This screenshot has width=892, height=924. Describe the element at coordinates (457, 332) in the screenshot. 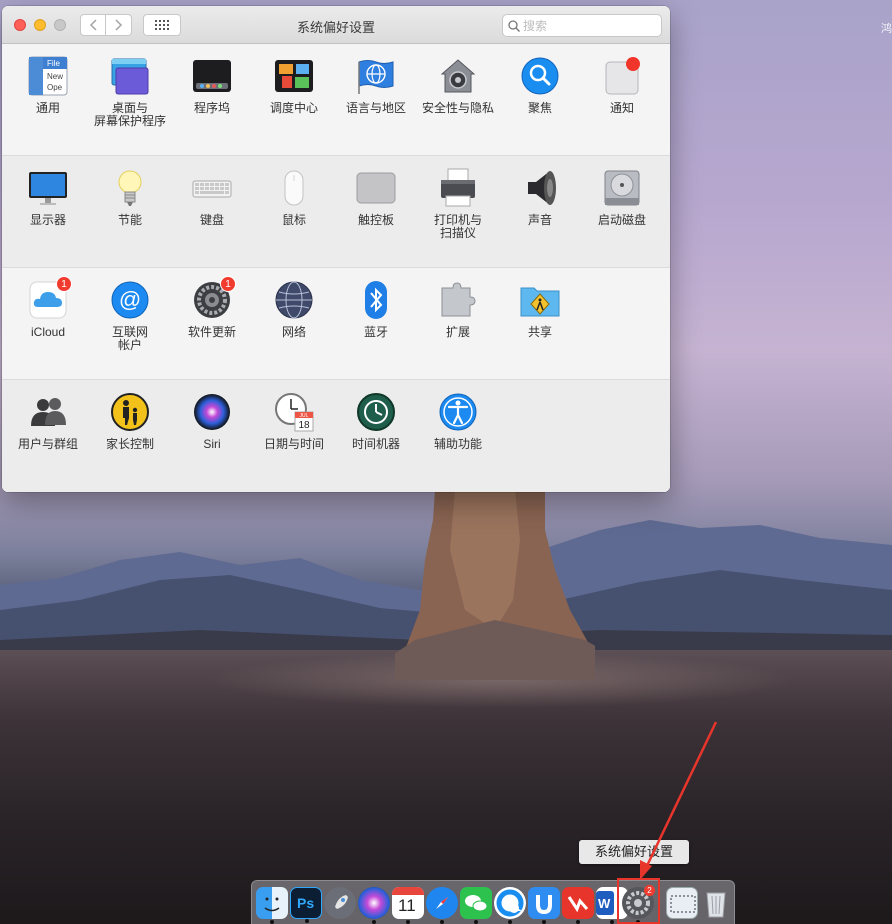

I see `pane-label: 扩展` at that location.